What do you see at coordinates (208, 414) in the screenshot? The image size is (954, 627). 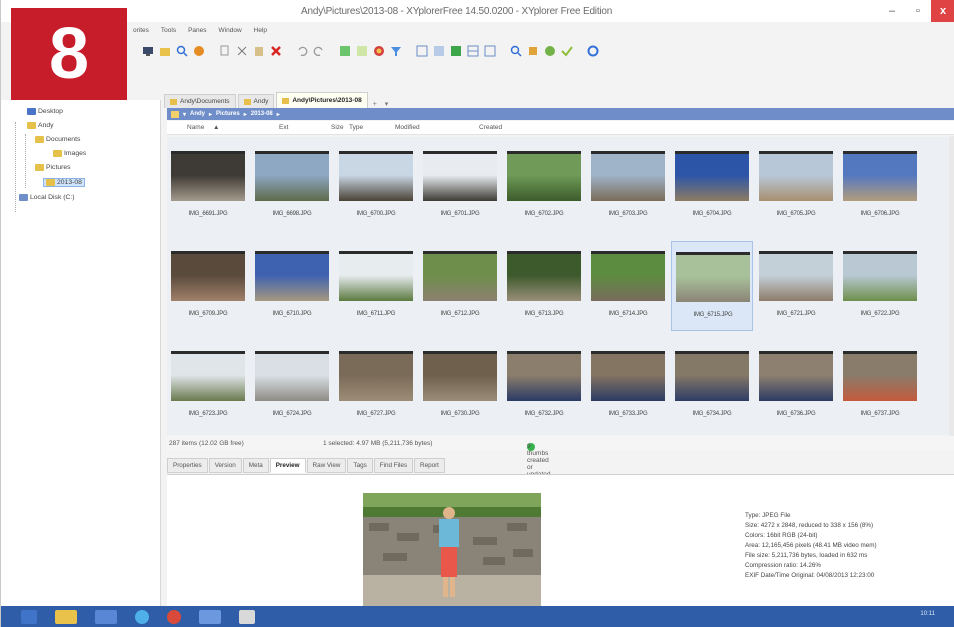 I see `thumbnail-filename: IMG_6723.JPG` at bounding box center [208, 414].